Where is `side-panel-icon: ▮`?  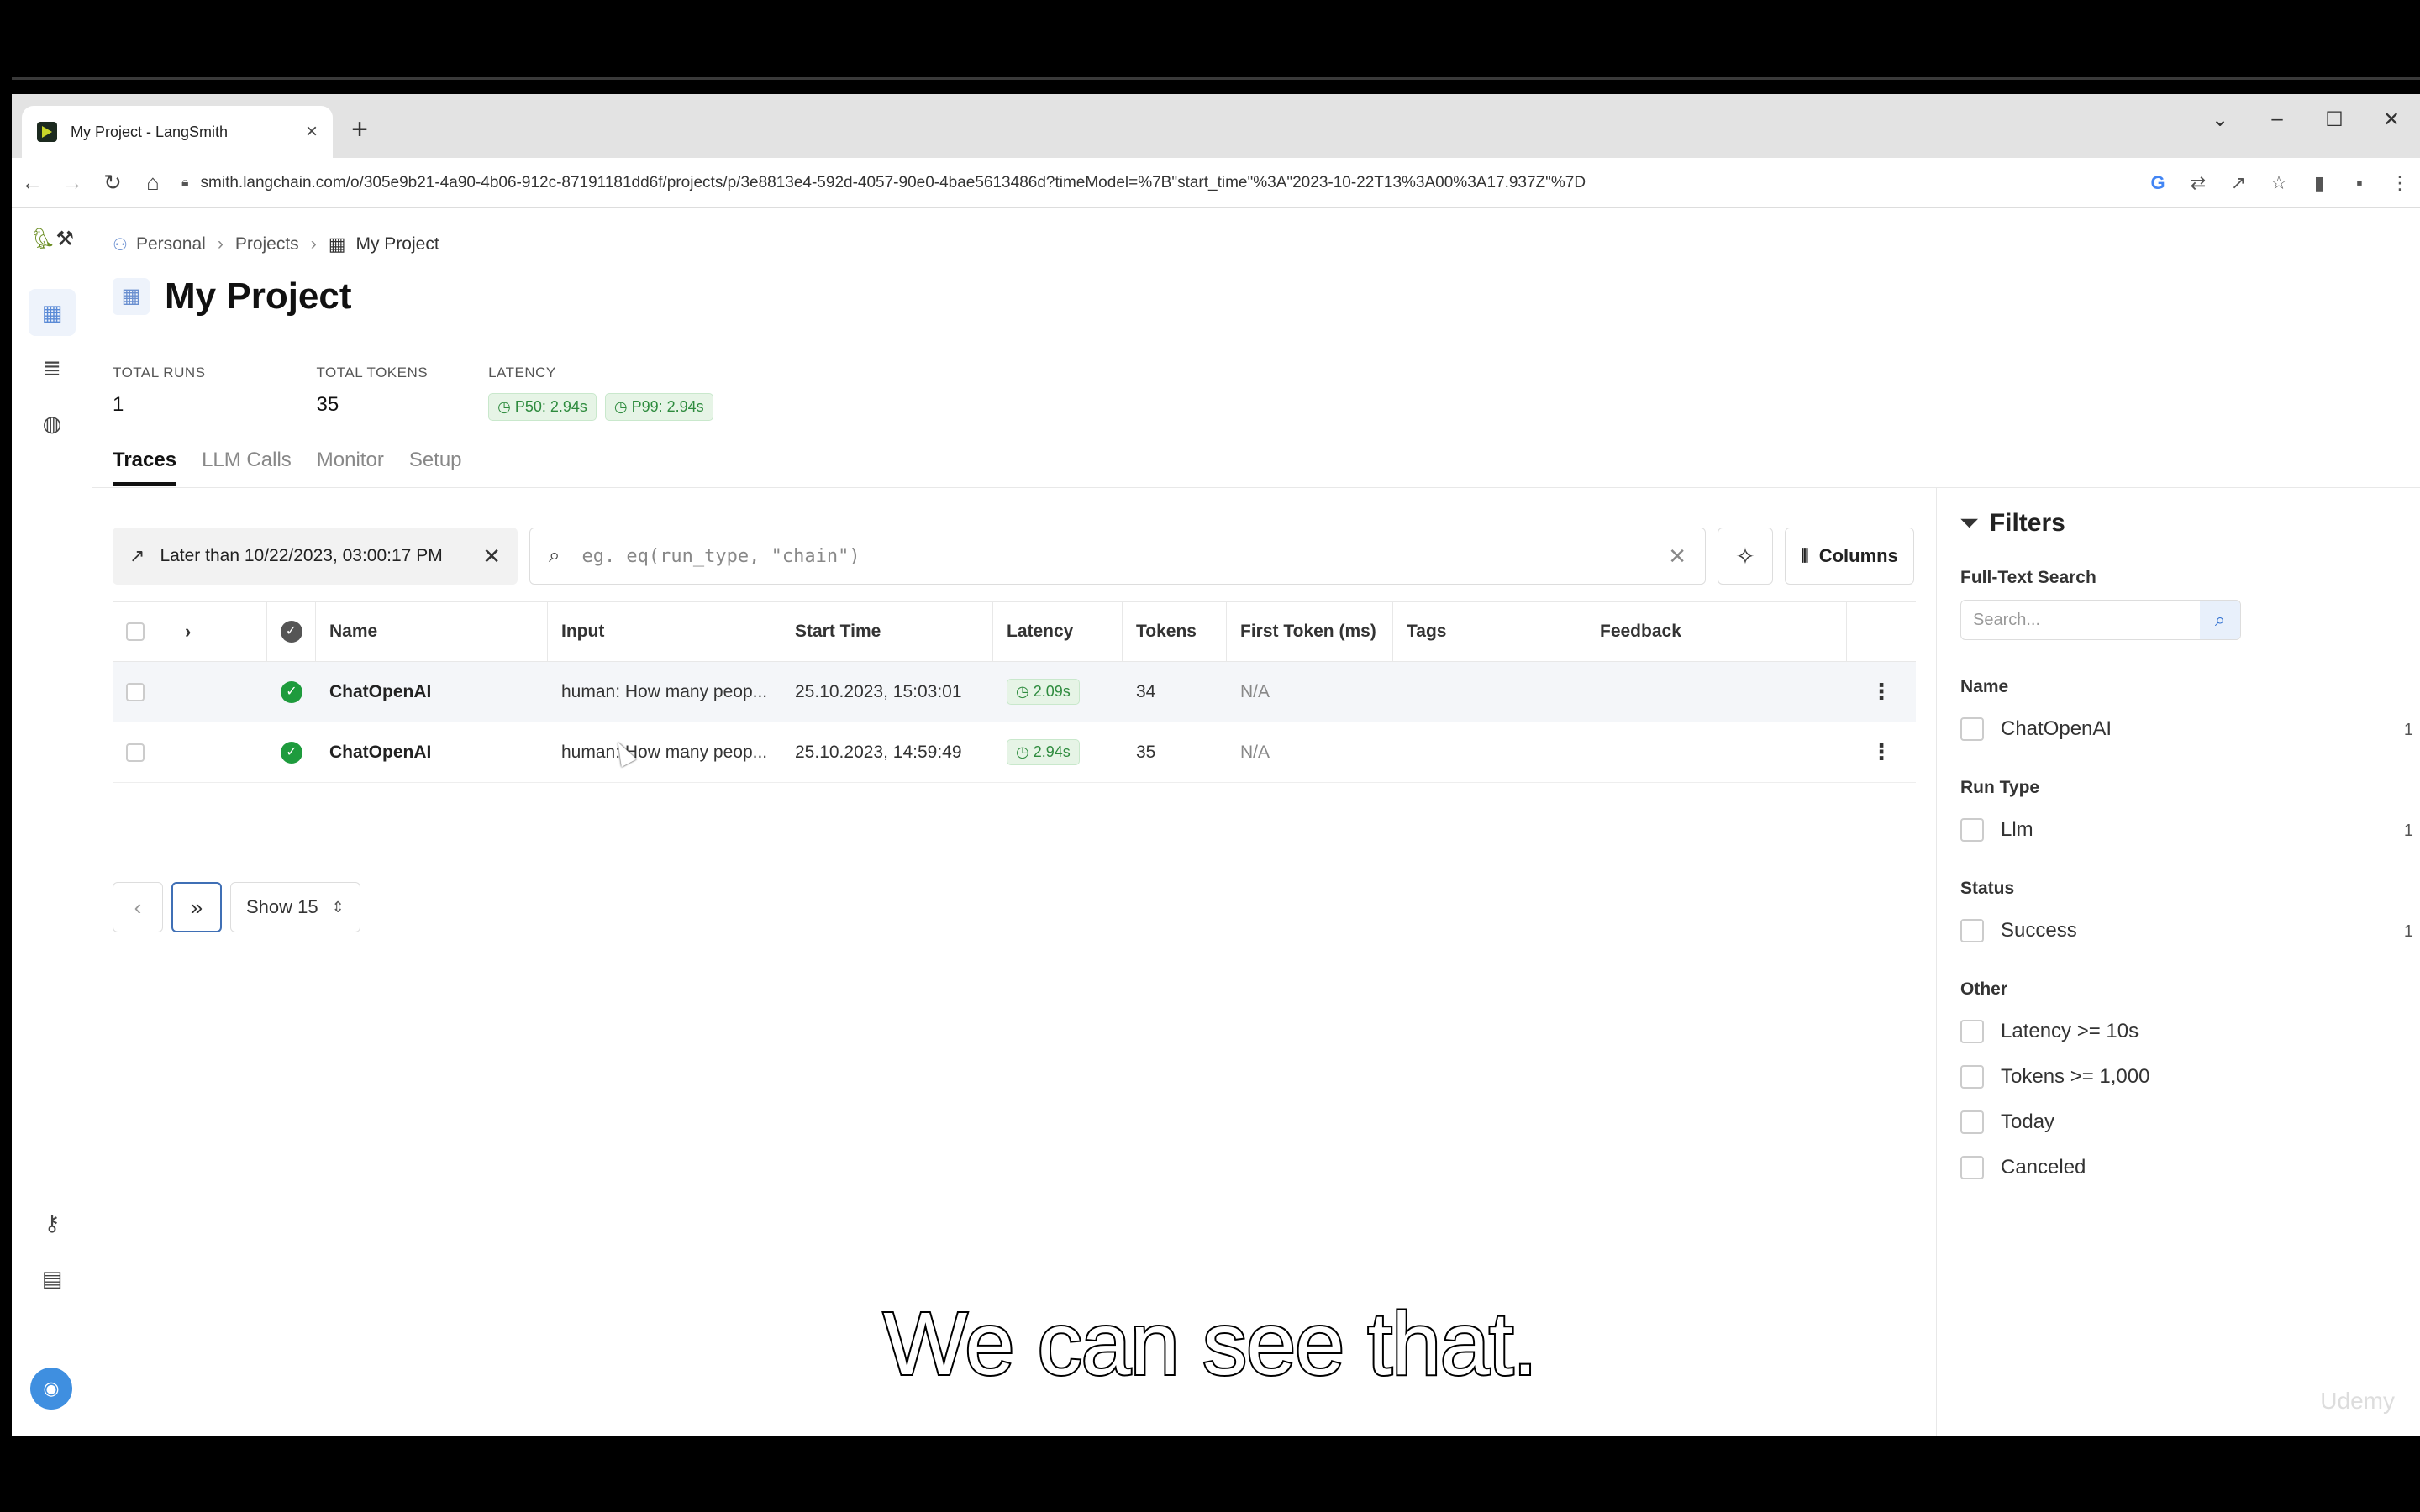
side-panel-icon: ▮ is located at coordinates (2319, 183).